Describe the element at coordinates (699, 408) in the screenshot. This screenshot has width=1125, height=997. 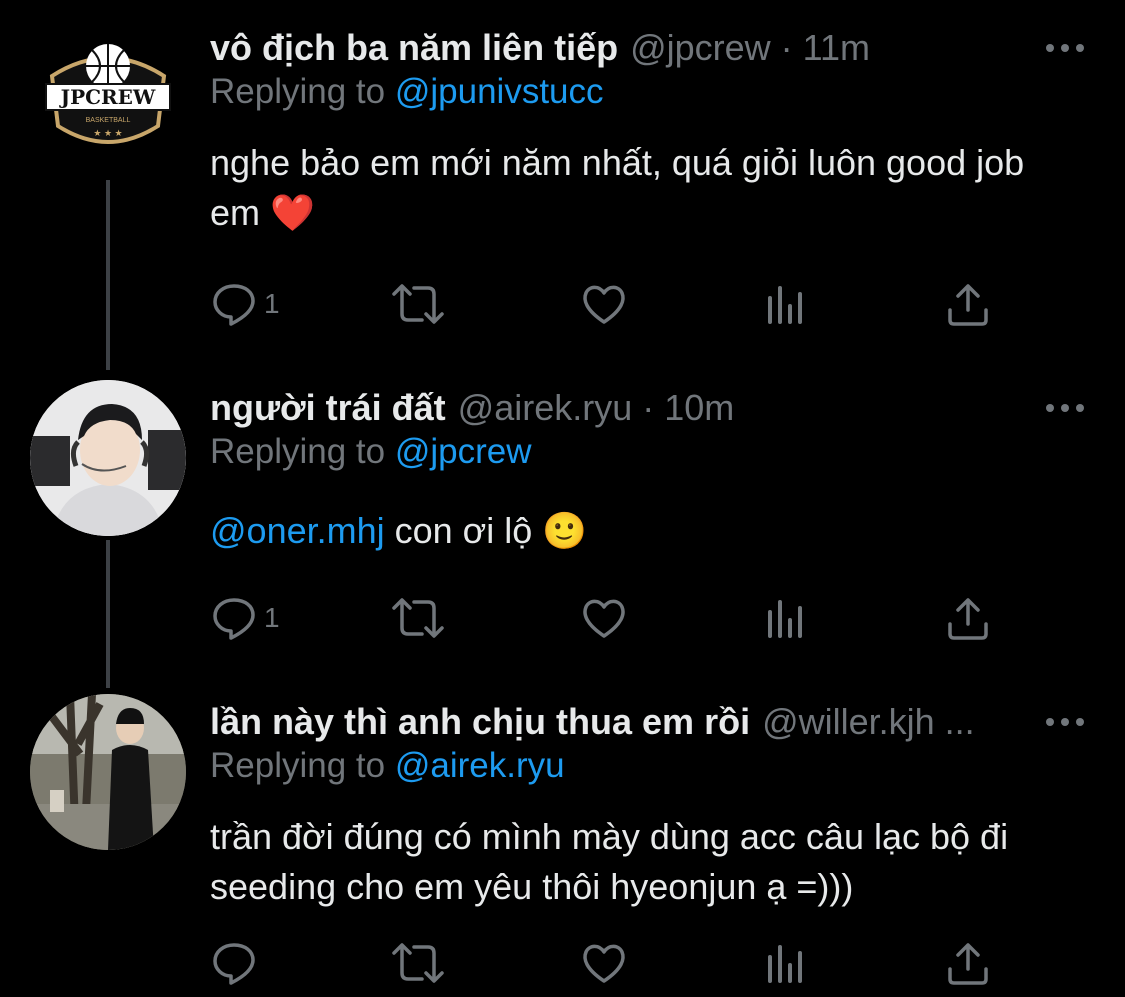
I see `timestamp: 10m` at that location.